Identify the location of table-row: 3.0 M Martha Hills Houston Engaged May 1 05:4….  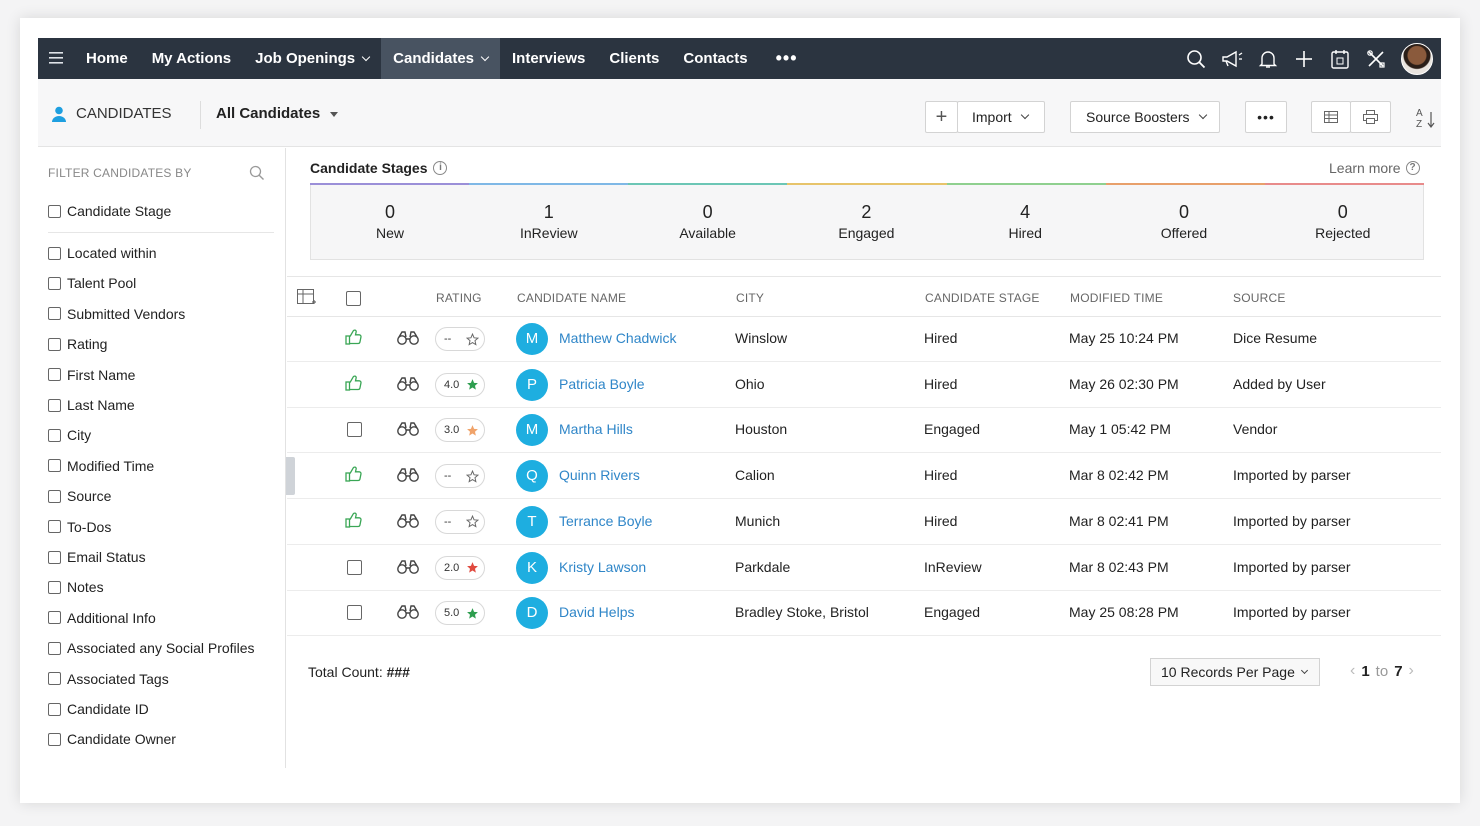
(864, 430).